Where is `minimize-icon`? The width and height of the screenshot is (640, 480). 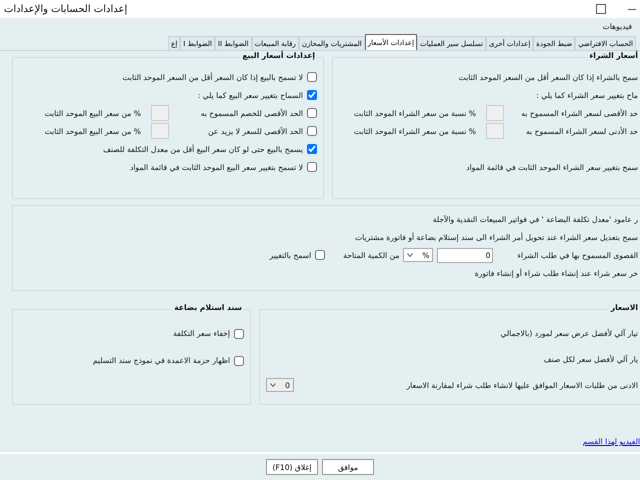 minimize-icon is located at coordinates (632, 9).